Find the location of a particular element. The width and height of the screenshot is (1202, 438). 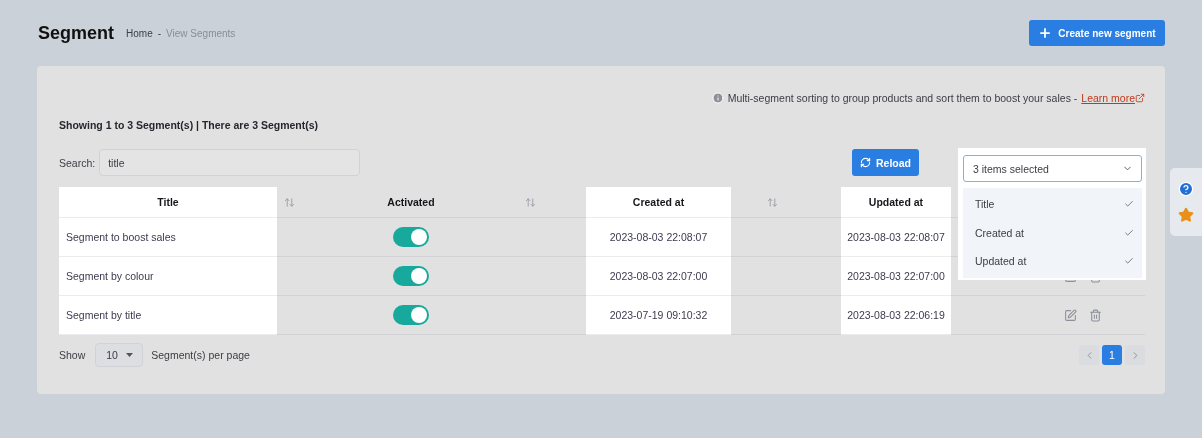

caret-icon is located at coordinates (129, 355).